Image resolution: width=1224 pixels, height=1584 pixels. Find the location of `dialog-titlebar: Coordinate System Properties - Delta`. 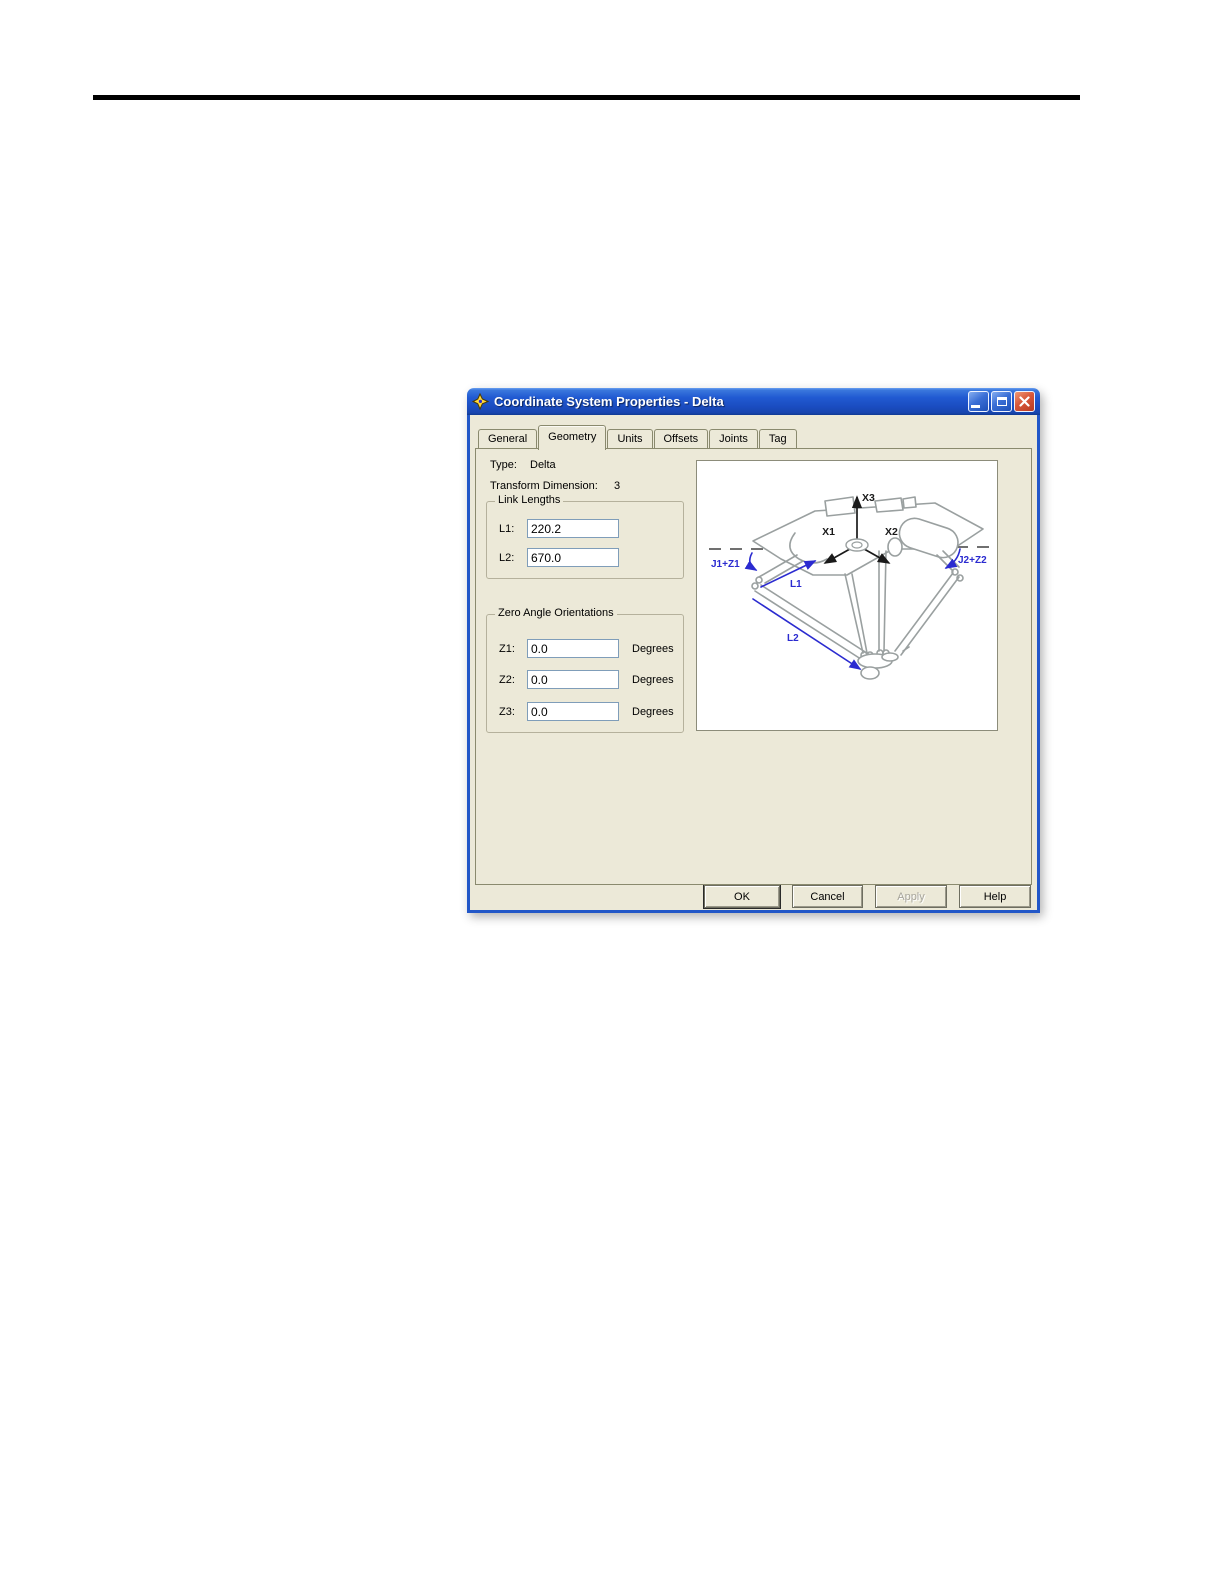

dialog-titlebar: Coordinate System Properties - Delta is located at coordinates (753, 401).